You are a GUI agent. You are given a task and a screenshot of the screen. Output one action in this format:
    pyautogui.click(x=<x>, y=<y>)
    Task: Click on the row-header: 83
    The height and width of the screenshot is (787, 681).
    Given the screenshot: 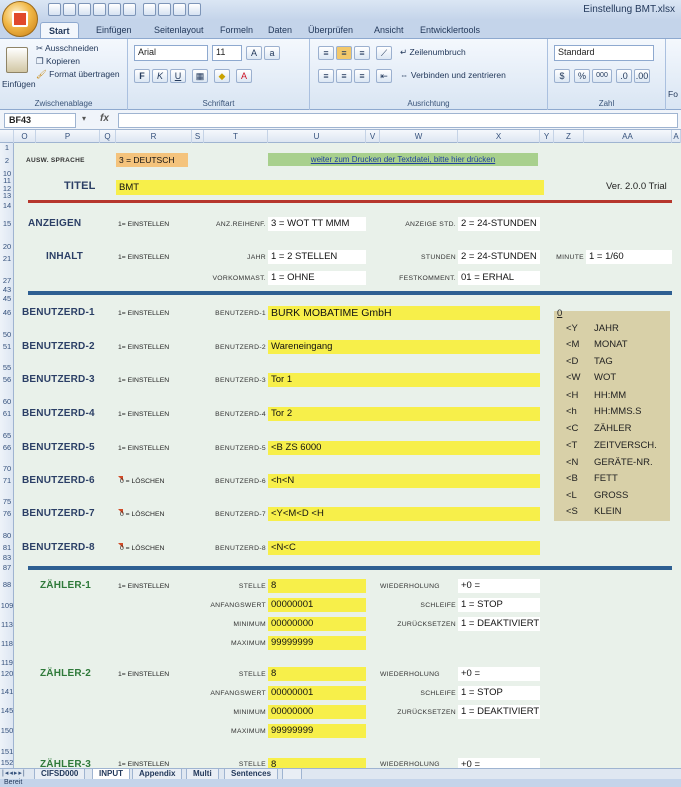 What is the action you would take?
    pyautogui.click(x=7, y=557)
    